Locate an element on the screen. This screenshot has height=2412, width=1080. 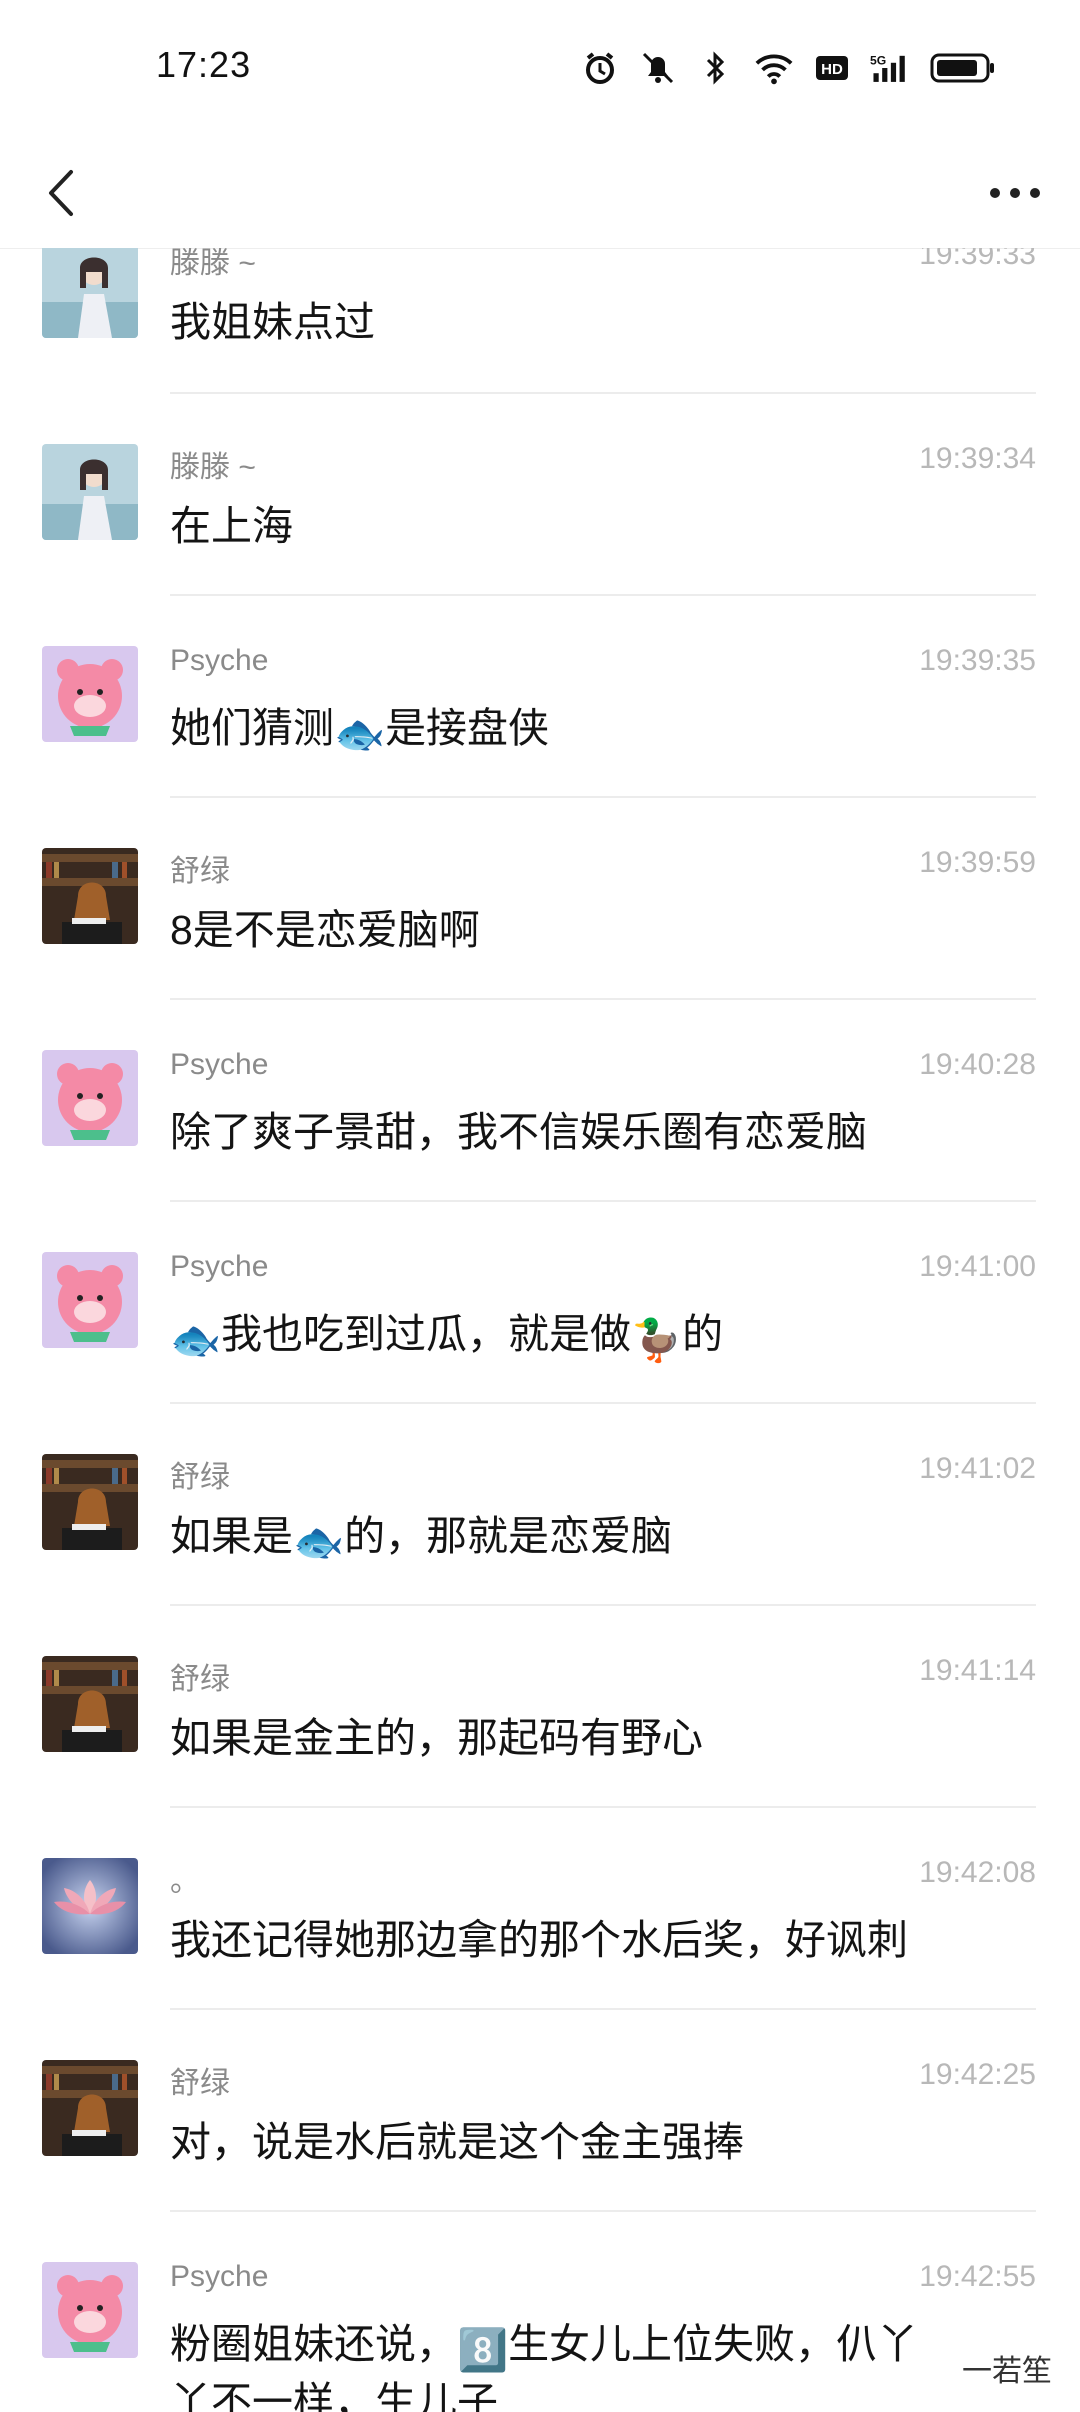
message-time: 19:42:08 is located at coordinates (977, 1872).